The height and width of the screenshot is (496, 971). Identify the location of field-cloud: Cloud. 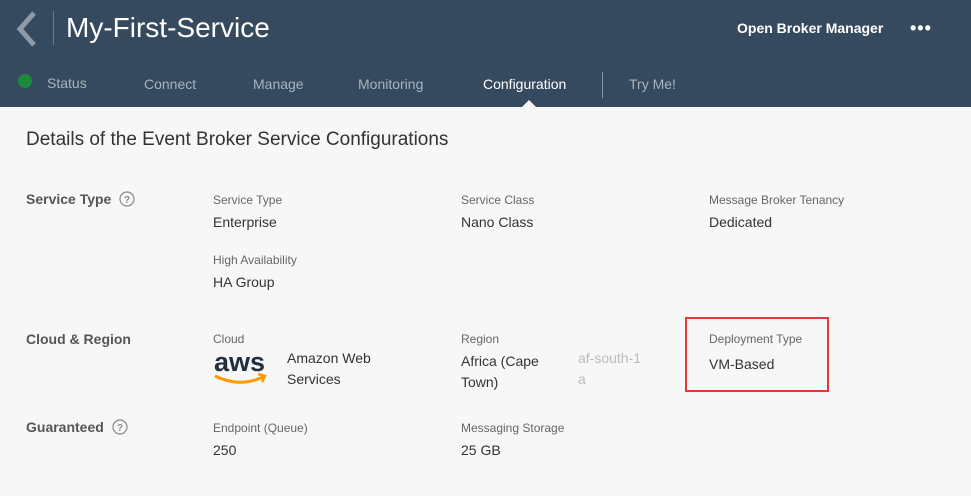
(228, 339).